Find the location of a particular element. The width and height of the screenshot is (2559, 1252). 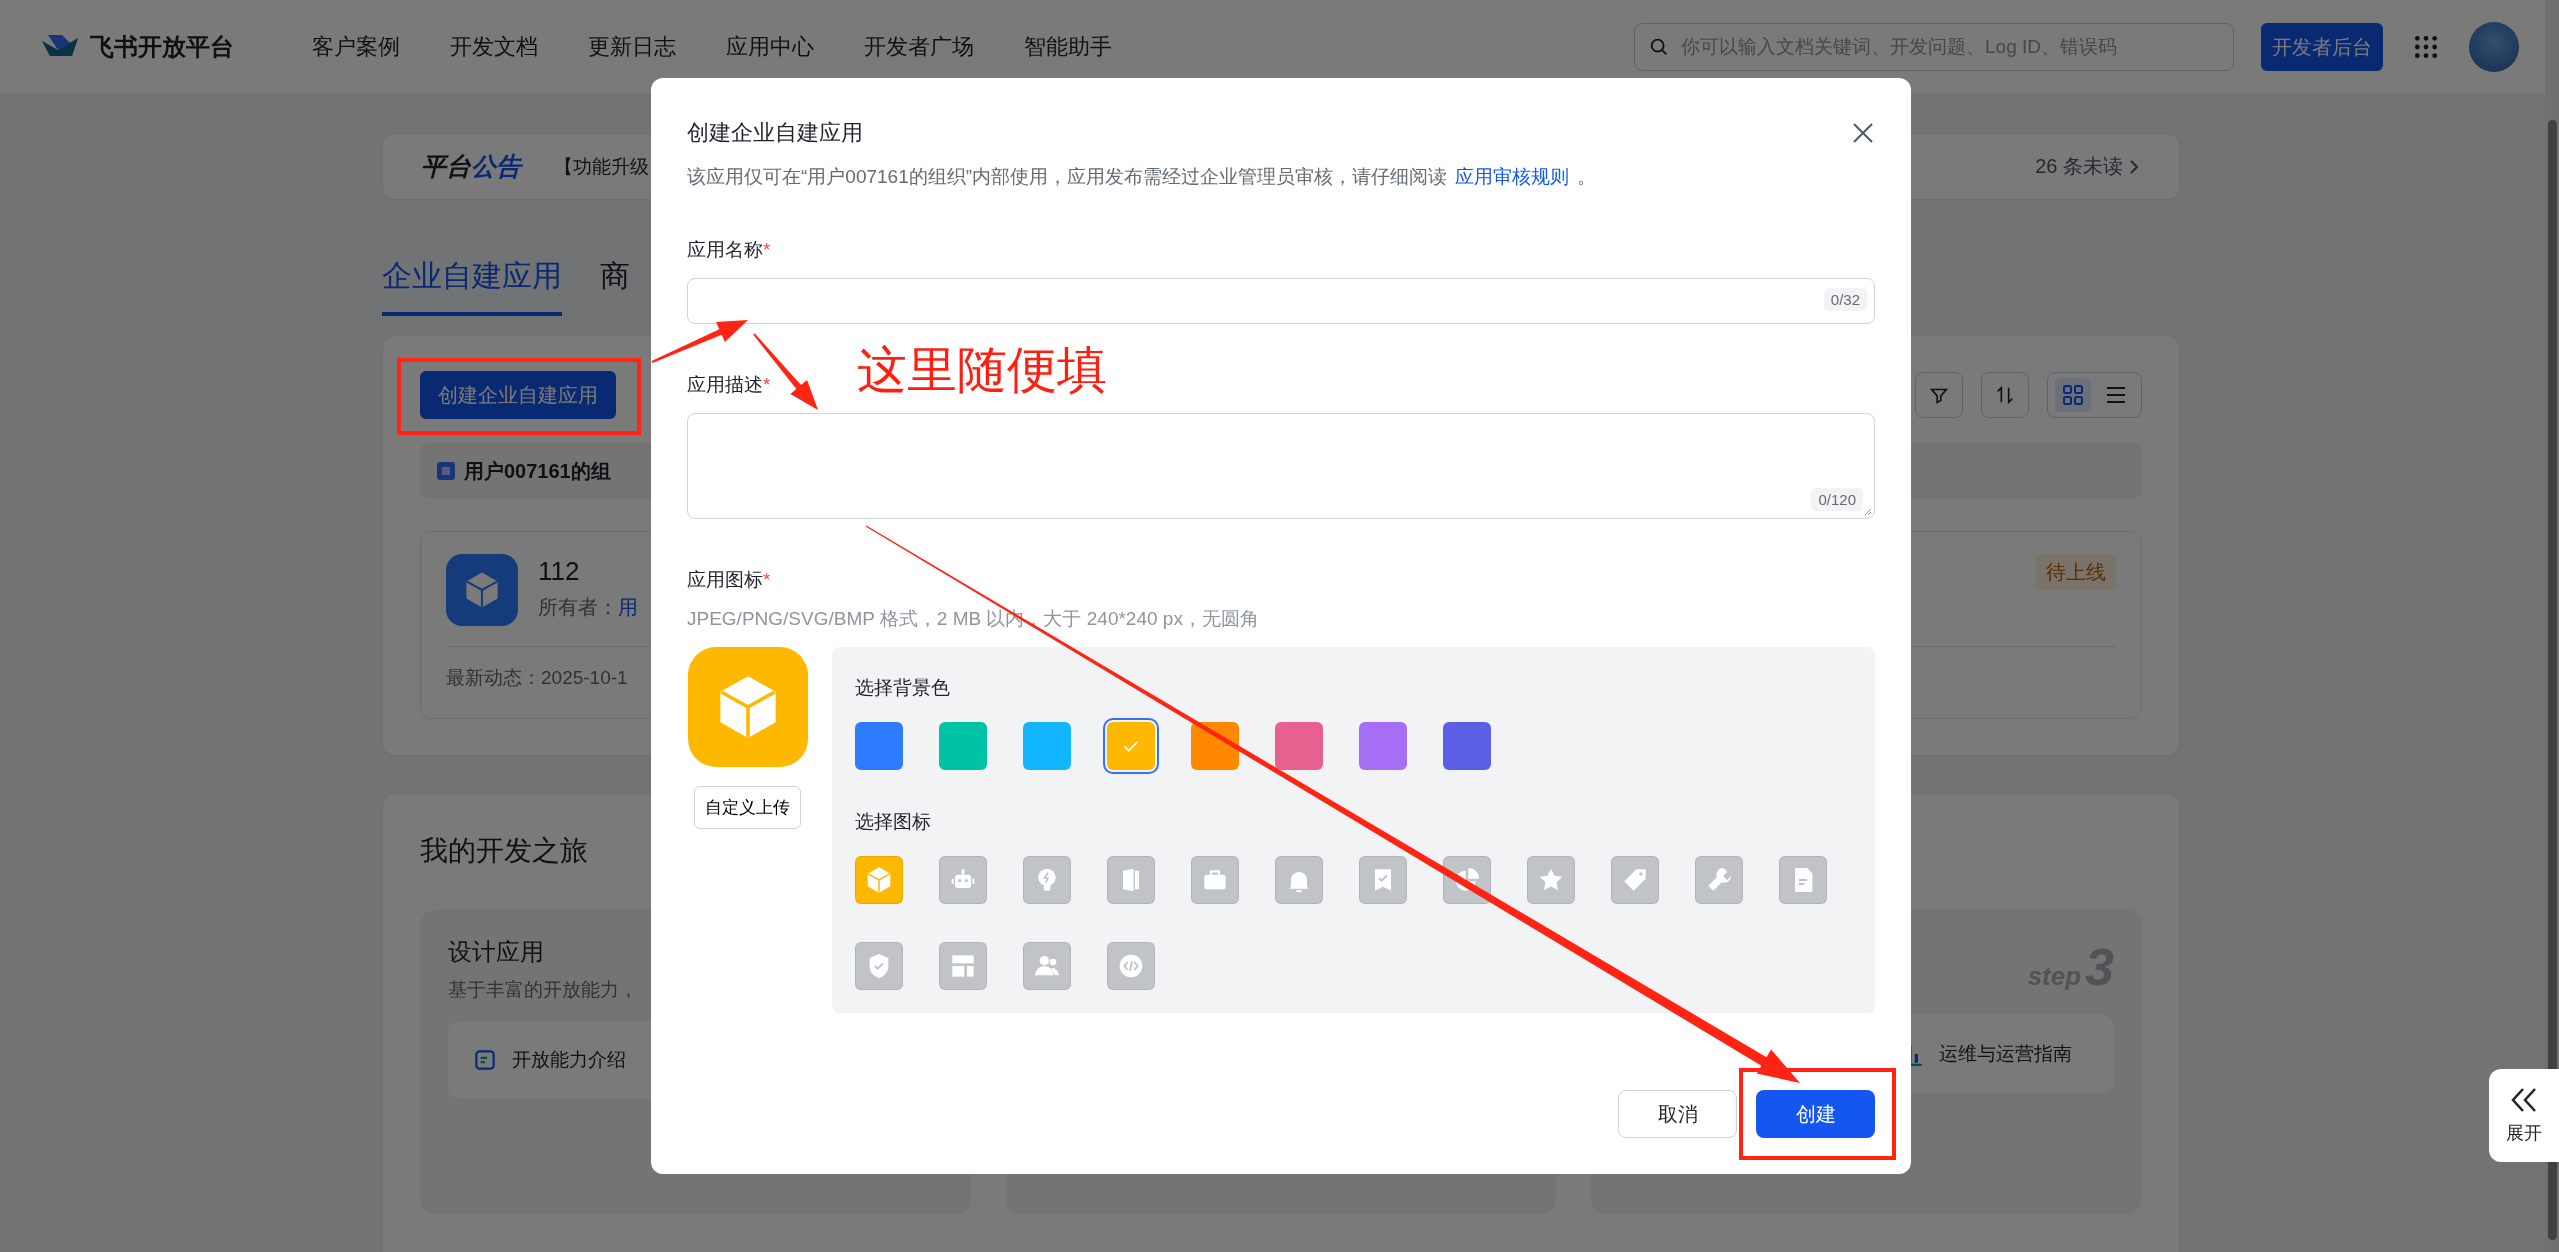

logo-text: 飞书开放平台 is located at coordinates (162, 47).